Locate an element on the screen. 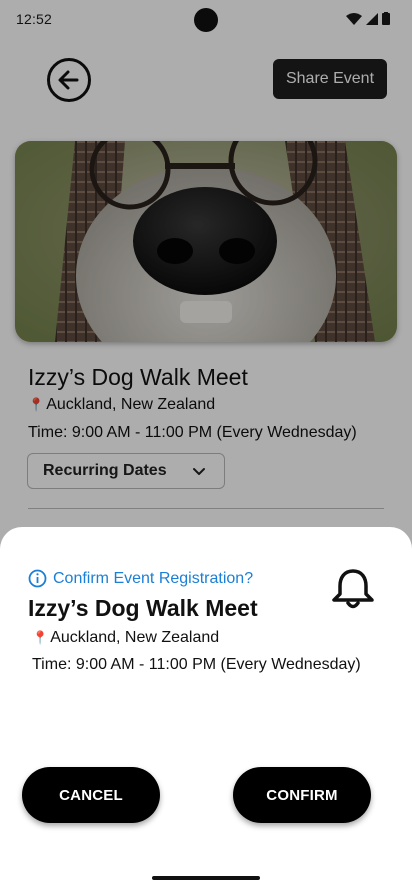  sheet-event-title: Izzy’s Dog Walk Meet is located at coordinates (143, 608).